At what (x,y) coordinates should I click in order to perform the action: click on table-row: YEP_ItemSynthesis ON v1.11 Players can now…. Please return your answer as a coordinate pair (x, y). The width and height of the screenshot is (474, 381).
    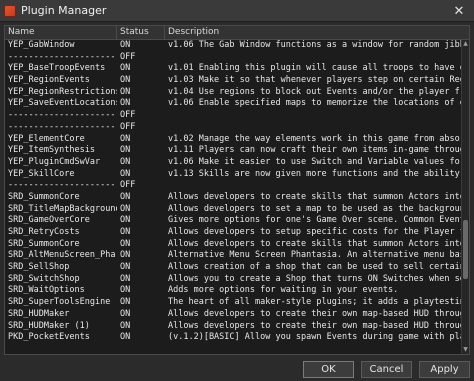
    Looking at the image, I should click on (233, 151).